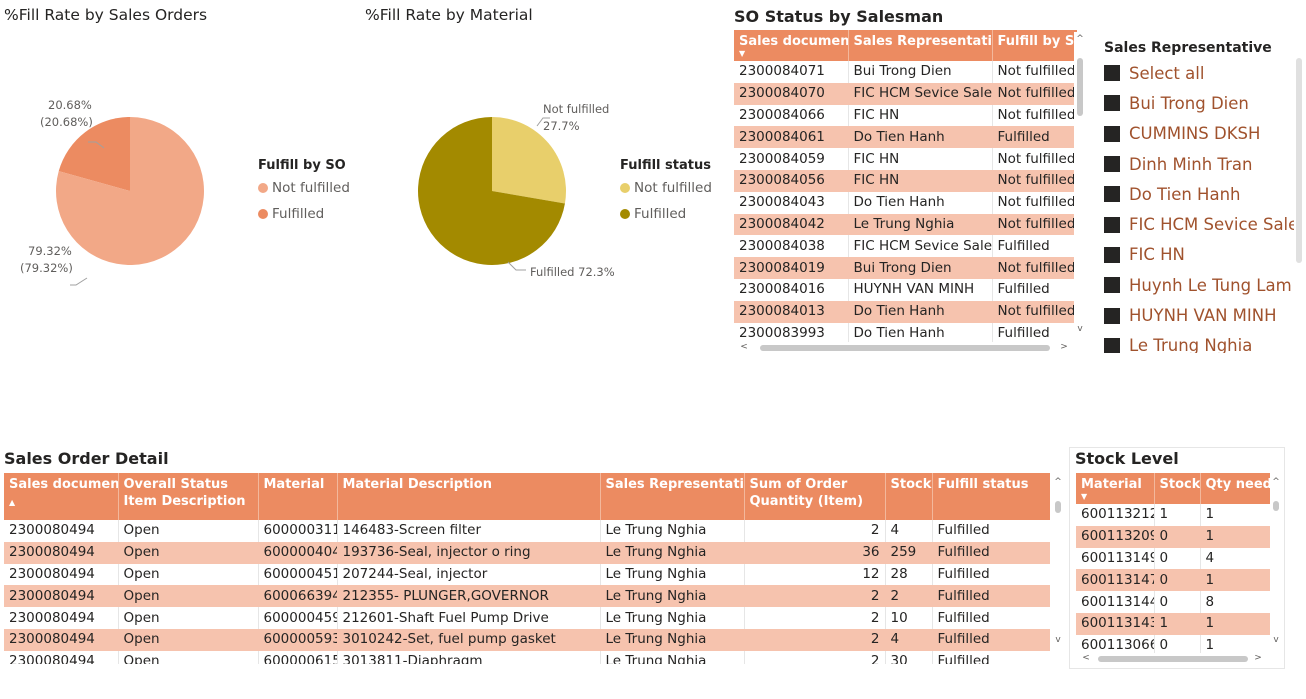 This screenshot has height=699, width=1306. Describe the element at coordinates (1235, 580) in the screenshot. I see `table-cell: 1` at that location.